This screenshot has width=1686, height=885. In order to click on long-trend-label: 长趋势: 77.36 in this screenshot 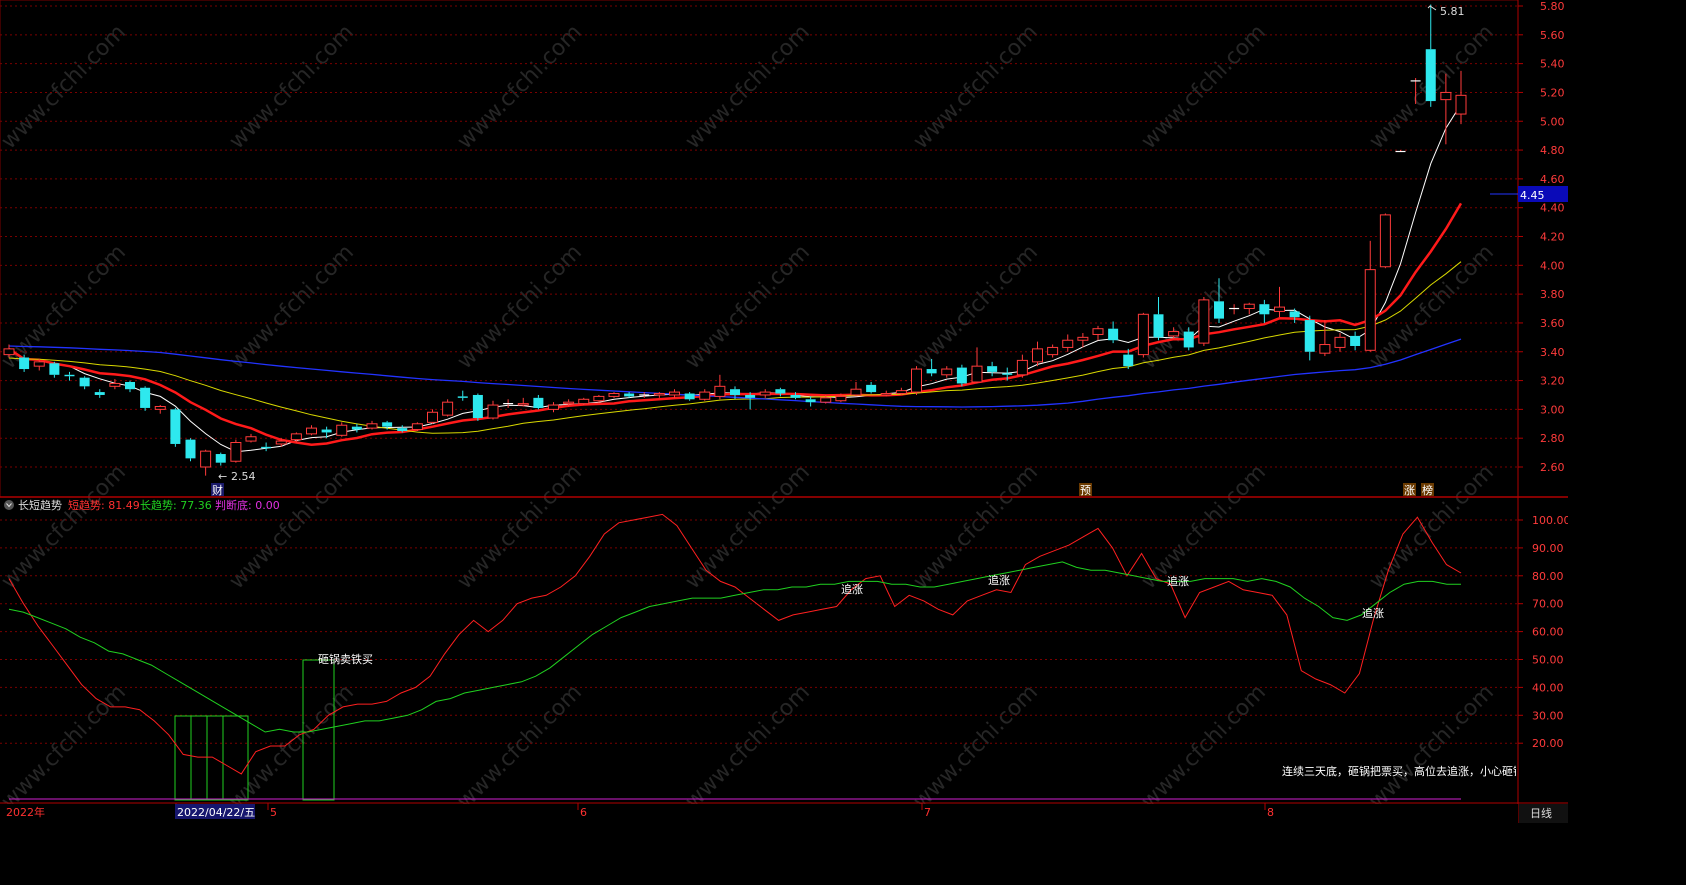, I will do `click(176, 505)`.